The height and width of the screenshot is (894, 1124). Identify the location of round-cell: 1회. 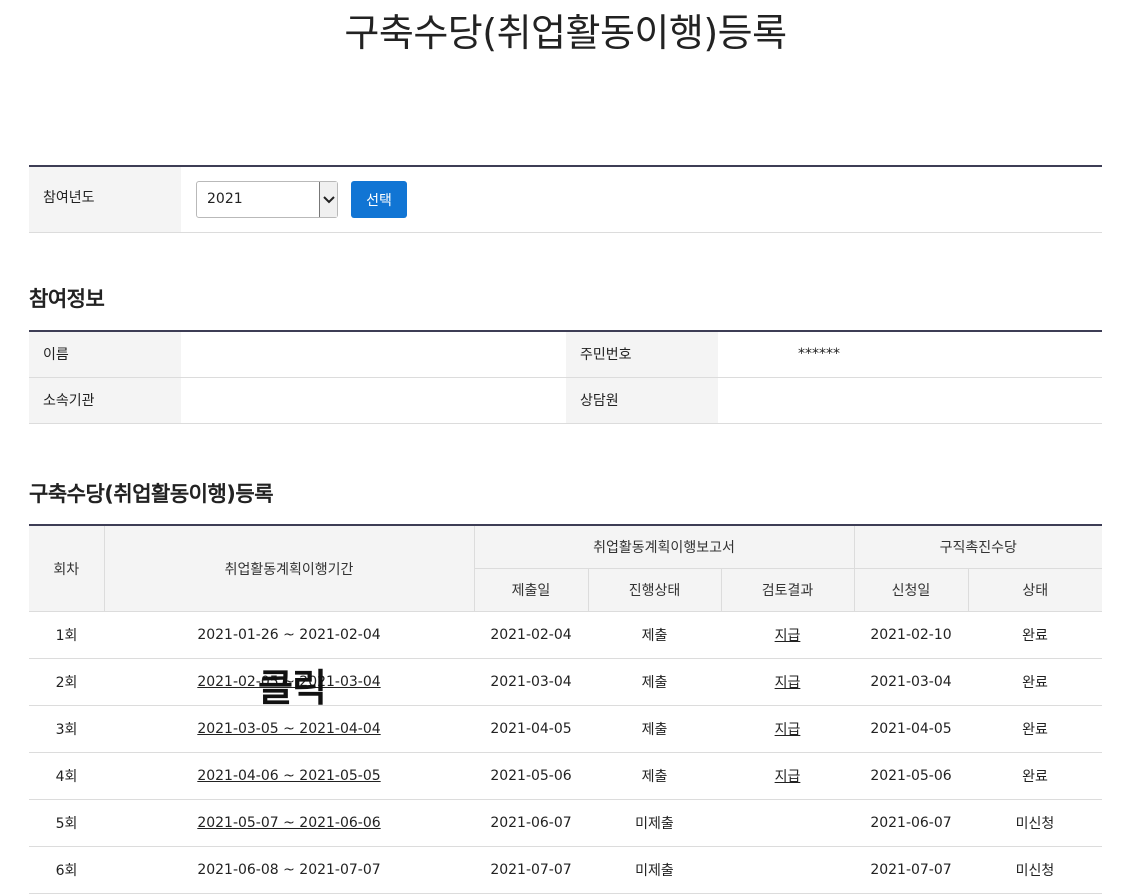
(66, 635).